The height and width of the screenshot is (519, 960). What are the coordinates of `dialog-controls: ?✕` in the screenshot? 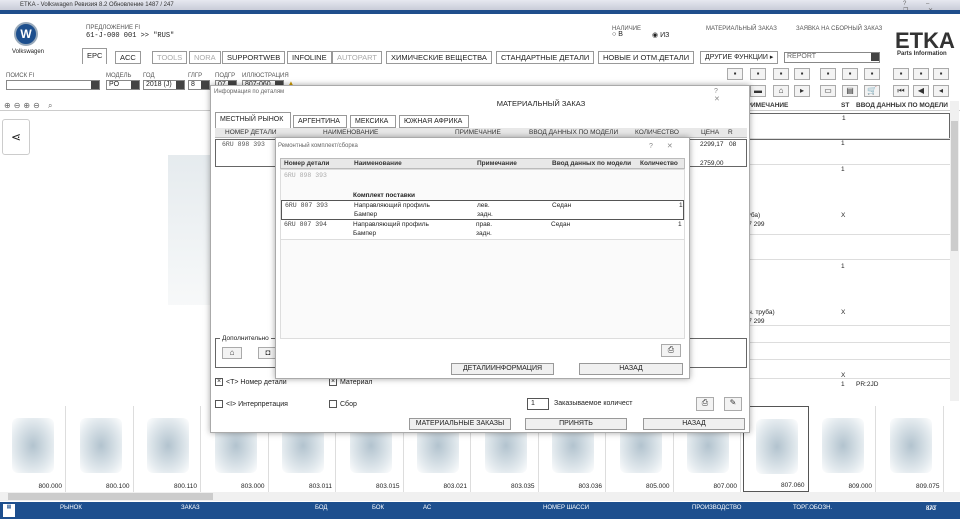 It's located at (668, 146).